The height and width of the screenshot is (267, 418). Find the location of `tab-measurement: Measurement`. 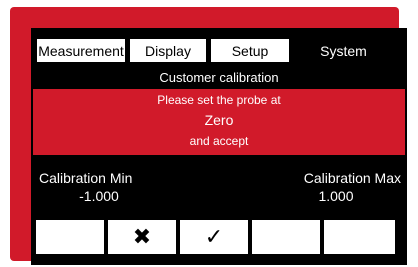

tab-measurement: Measurement is located at coordinates (81, 50).